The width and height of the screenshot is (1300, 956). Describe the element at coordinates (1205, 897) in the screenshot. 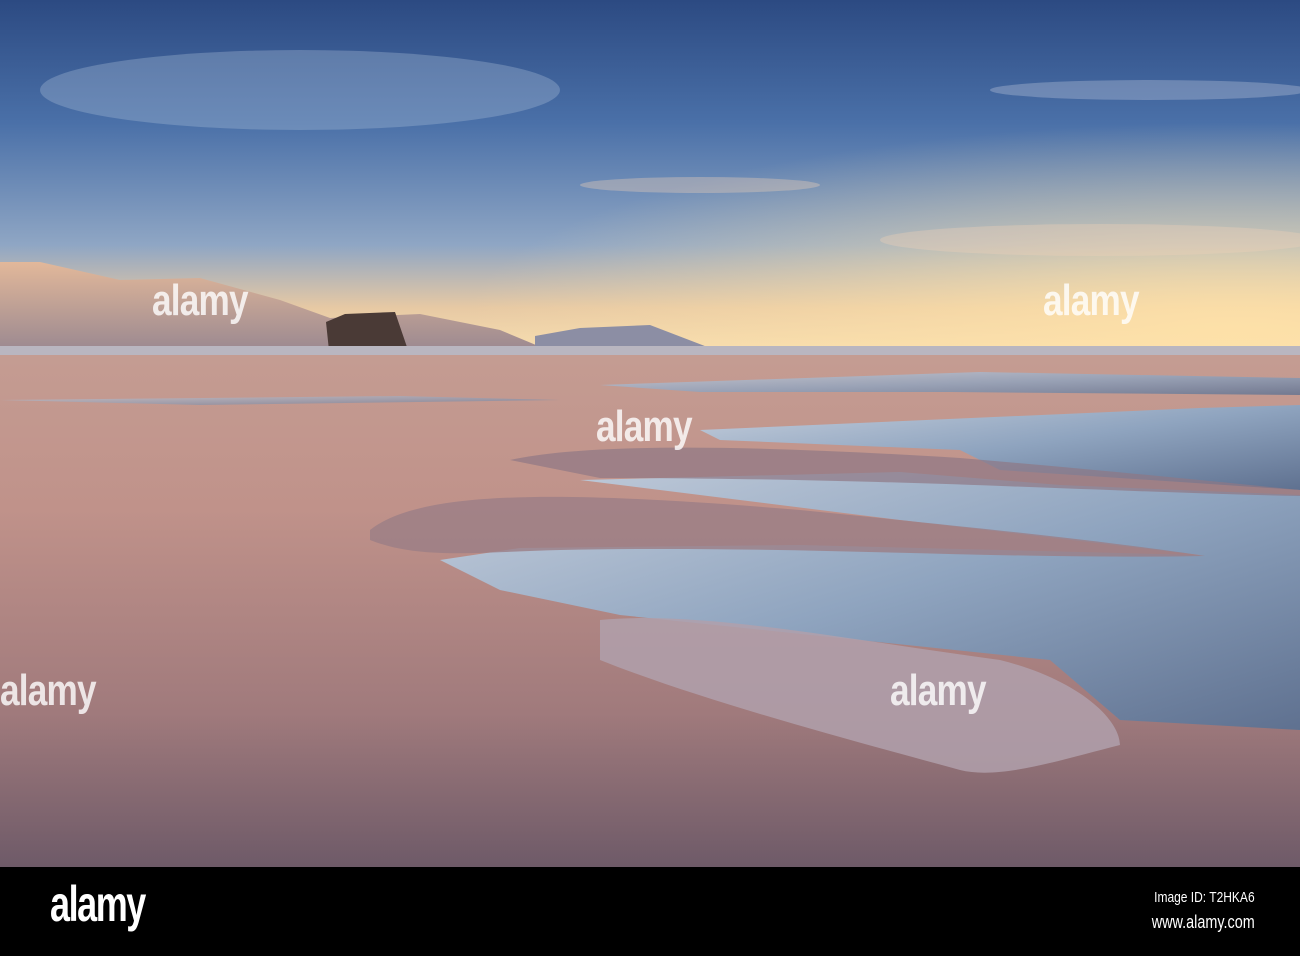

I see `image-id: Image ID: T2HKA6` at that location.